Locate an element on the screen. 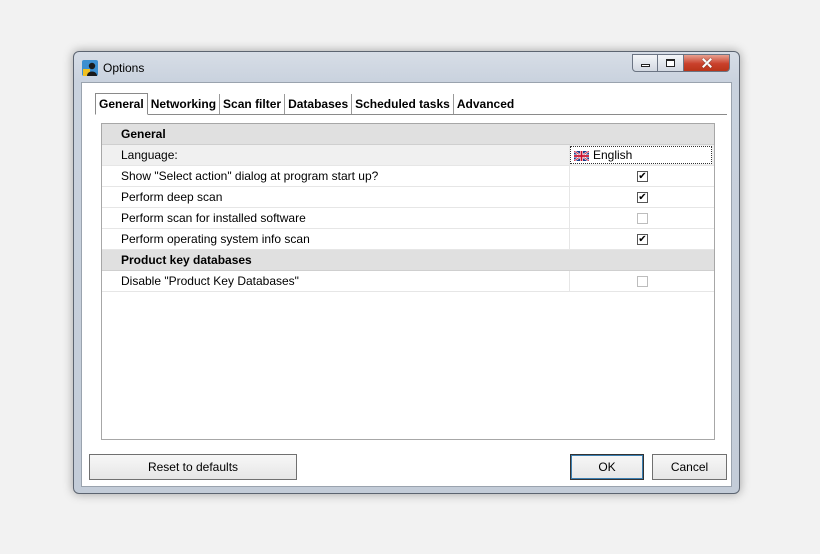  tab-databases: Databases is located at coordinates (319, 104).